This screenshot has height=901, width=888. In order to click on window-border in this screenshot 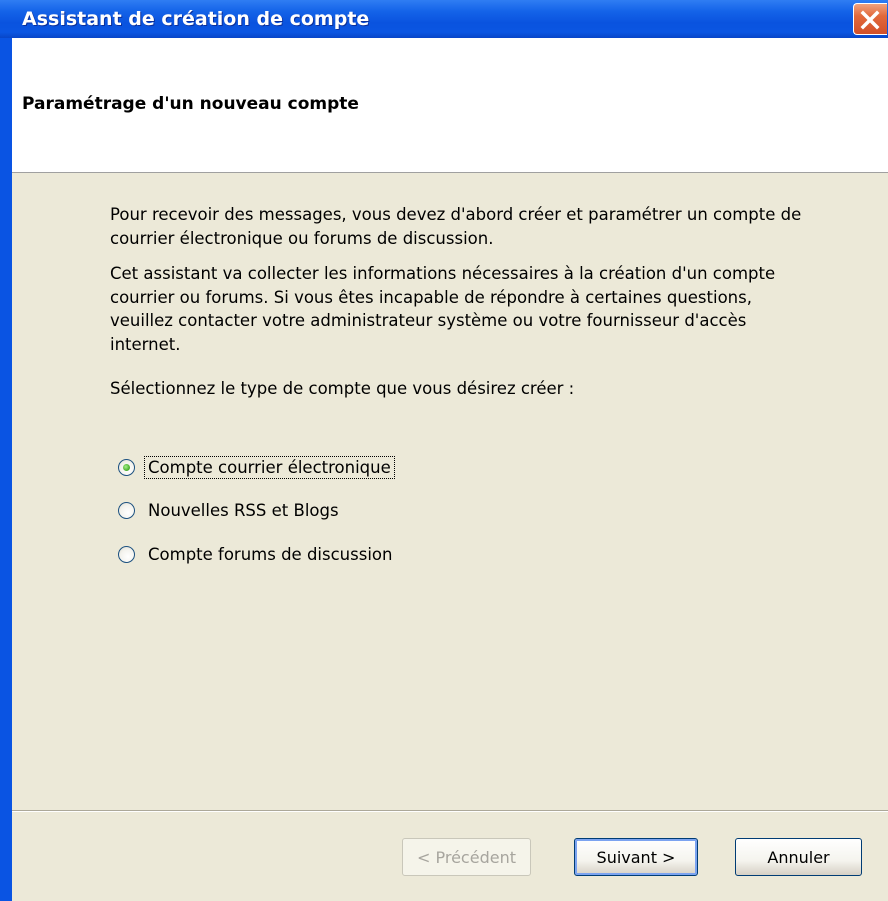, I will do `click(6, 469)`.